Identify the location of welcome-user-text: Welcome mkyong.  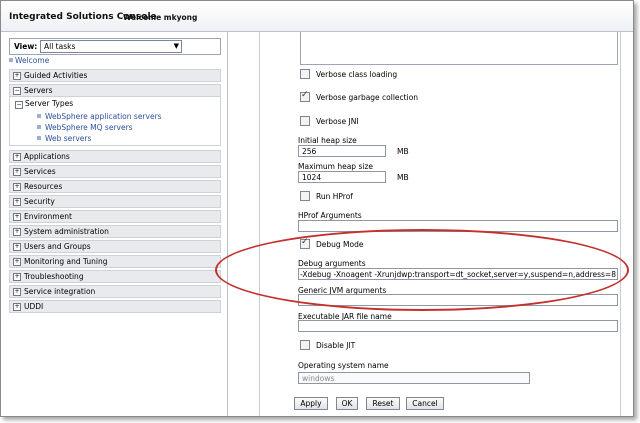
(160, 17).